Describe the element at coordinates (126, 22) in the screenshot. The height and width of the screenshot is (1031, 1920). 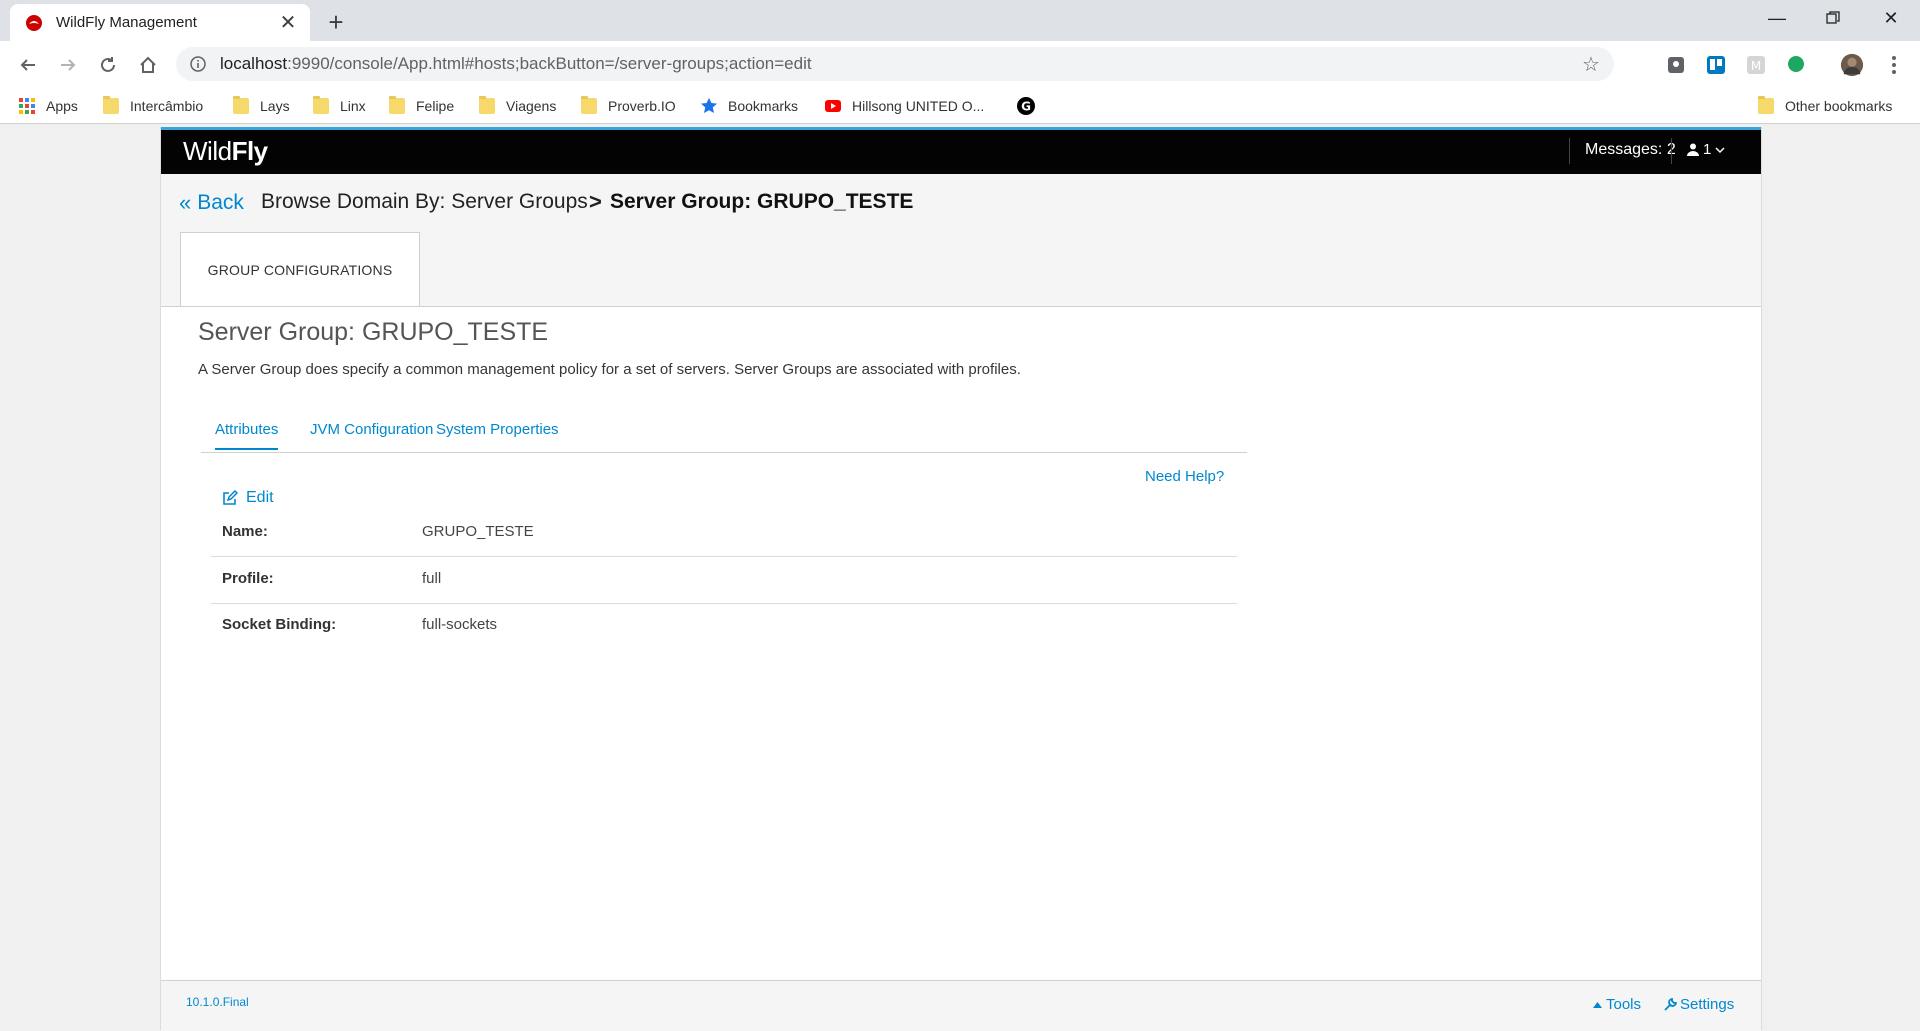
I see `tab-title: WildFly Management` at that location.